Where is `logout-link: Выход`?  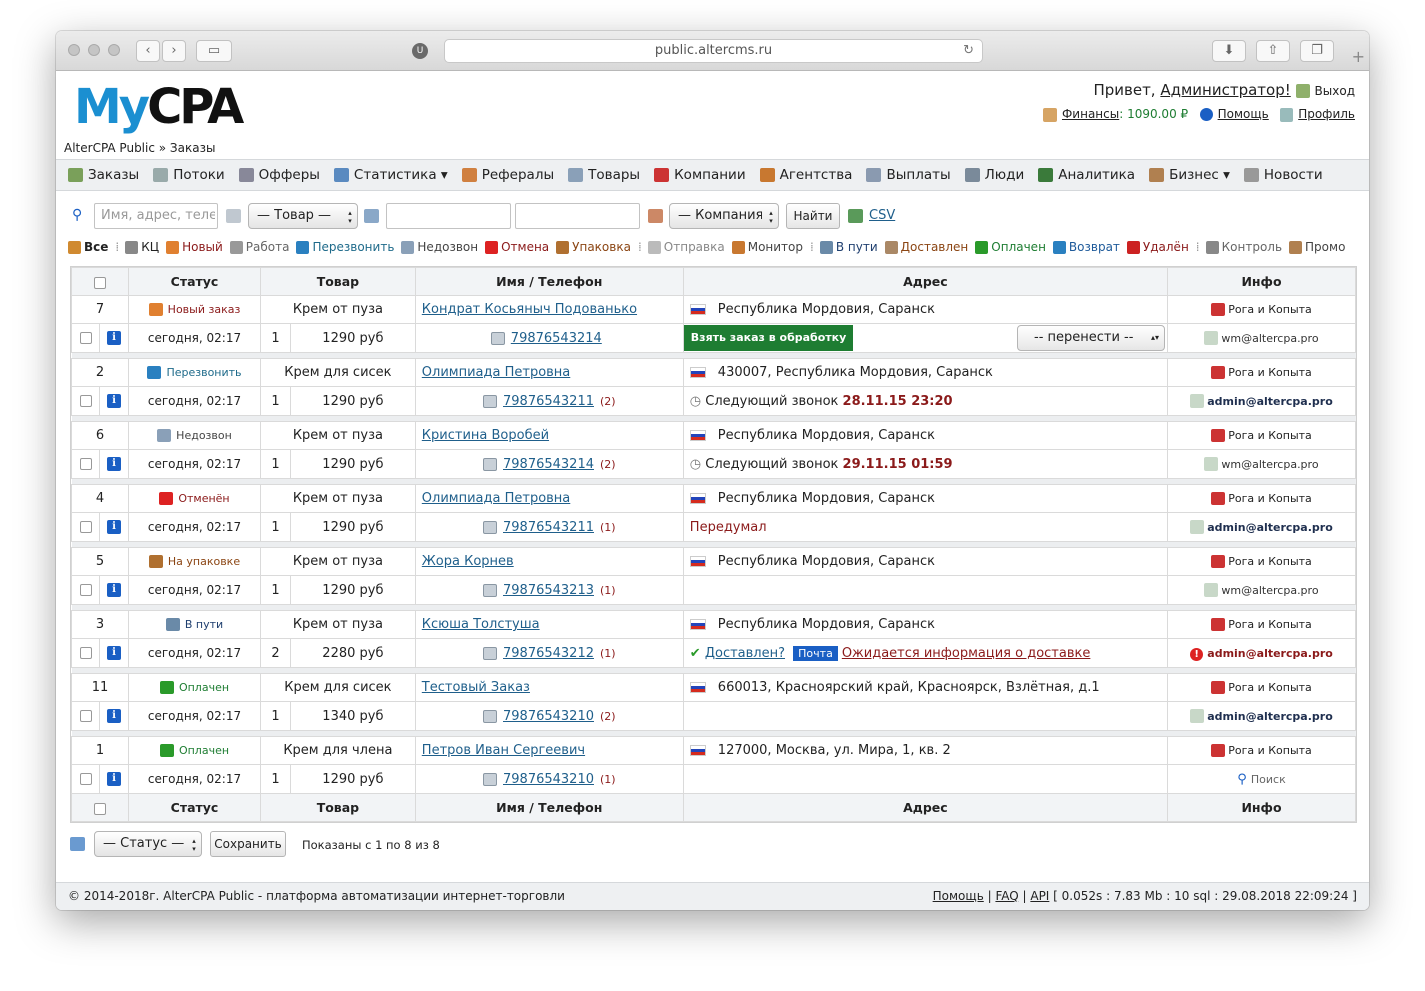 logout-link: Выход is located at coordinates (1335, 91).